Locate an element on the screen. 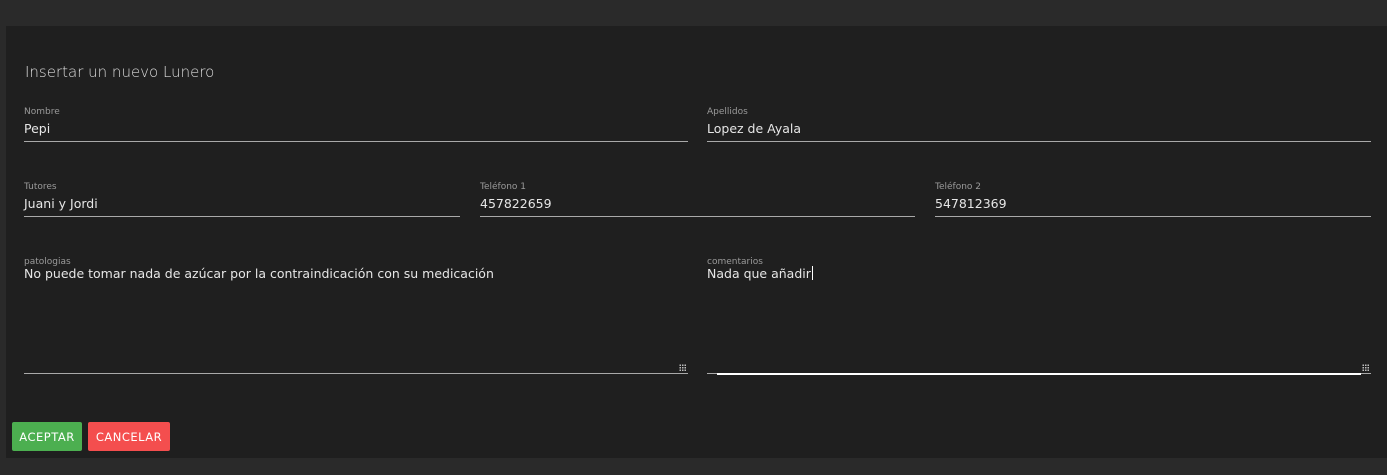 The width and height of the screenshot is (1387, 475). apellidos-input: Lopez de Ayala is located at coordinates (754, 128).